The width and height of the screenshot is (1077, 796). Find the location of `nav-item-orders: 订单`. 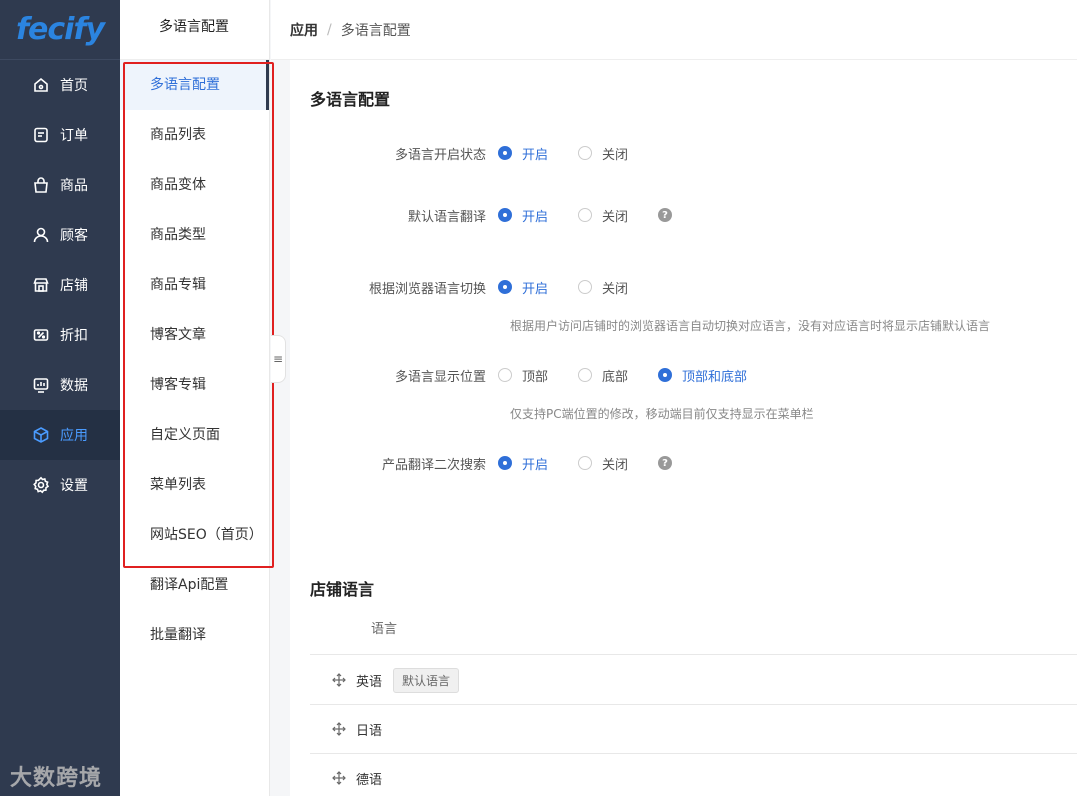

nav-item-orders: 订单 is located at coordinates (60, 135).